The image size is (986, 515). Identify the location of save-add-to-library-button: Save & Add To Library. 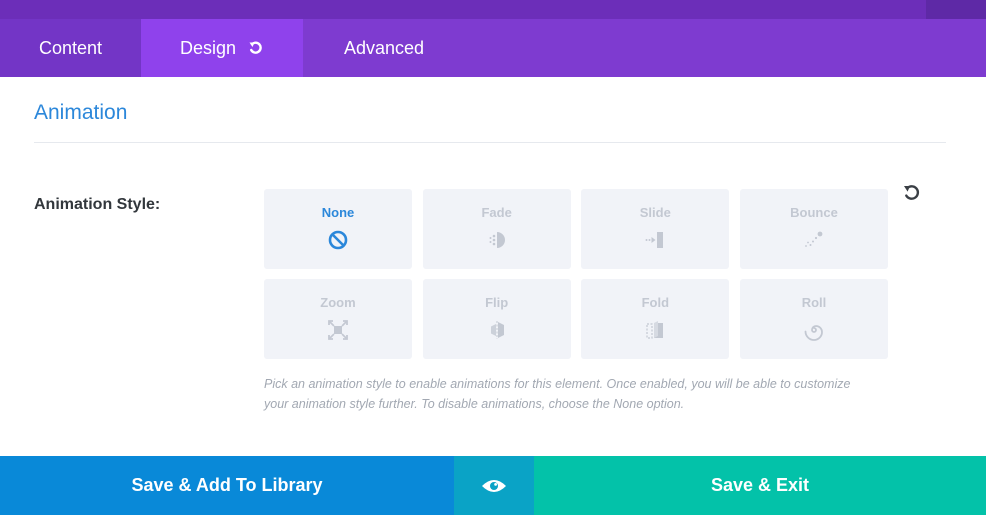
(227, 485).